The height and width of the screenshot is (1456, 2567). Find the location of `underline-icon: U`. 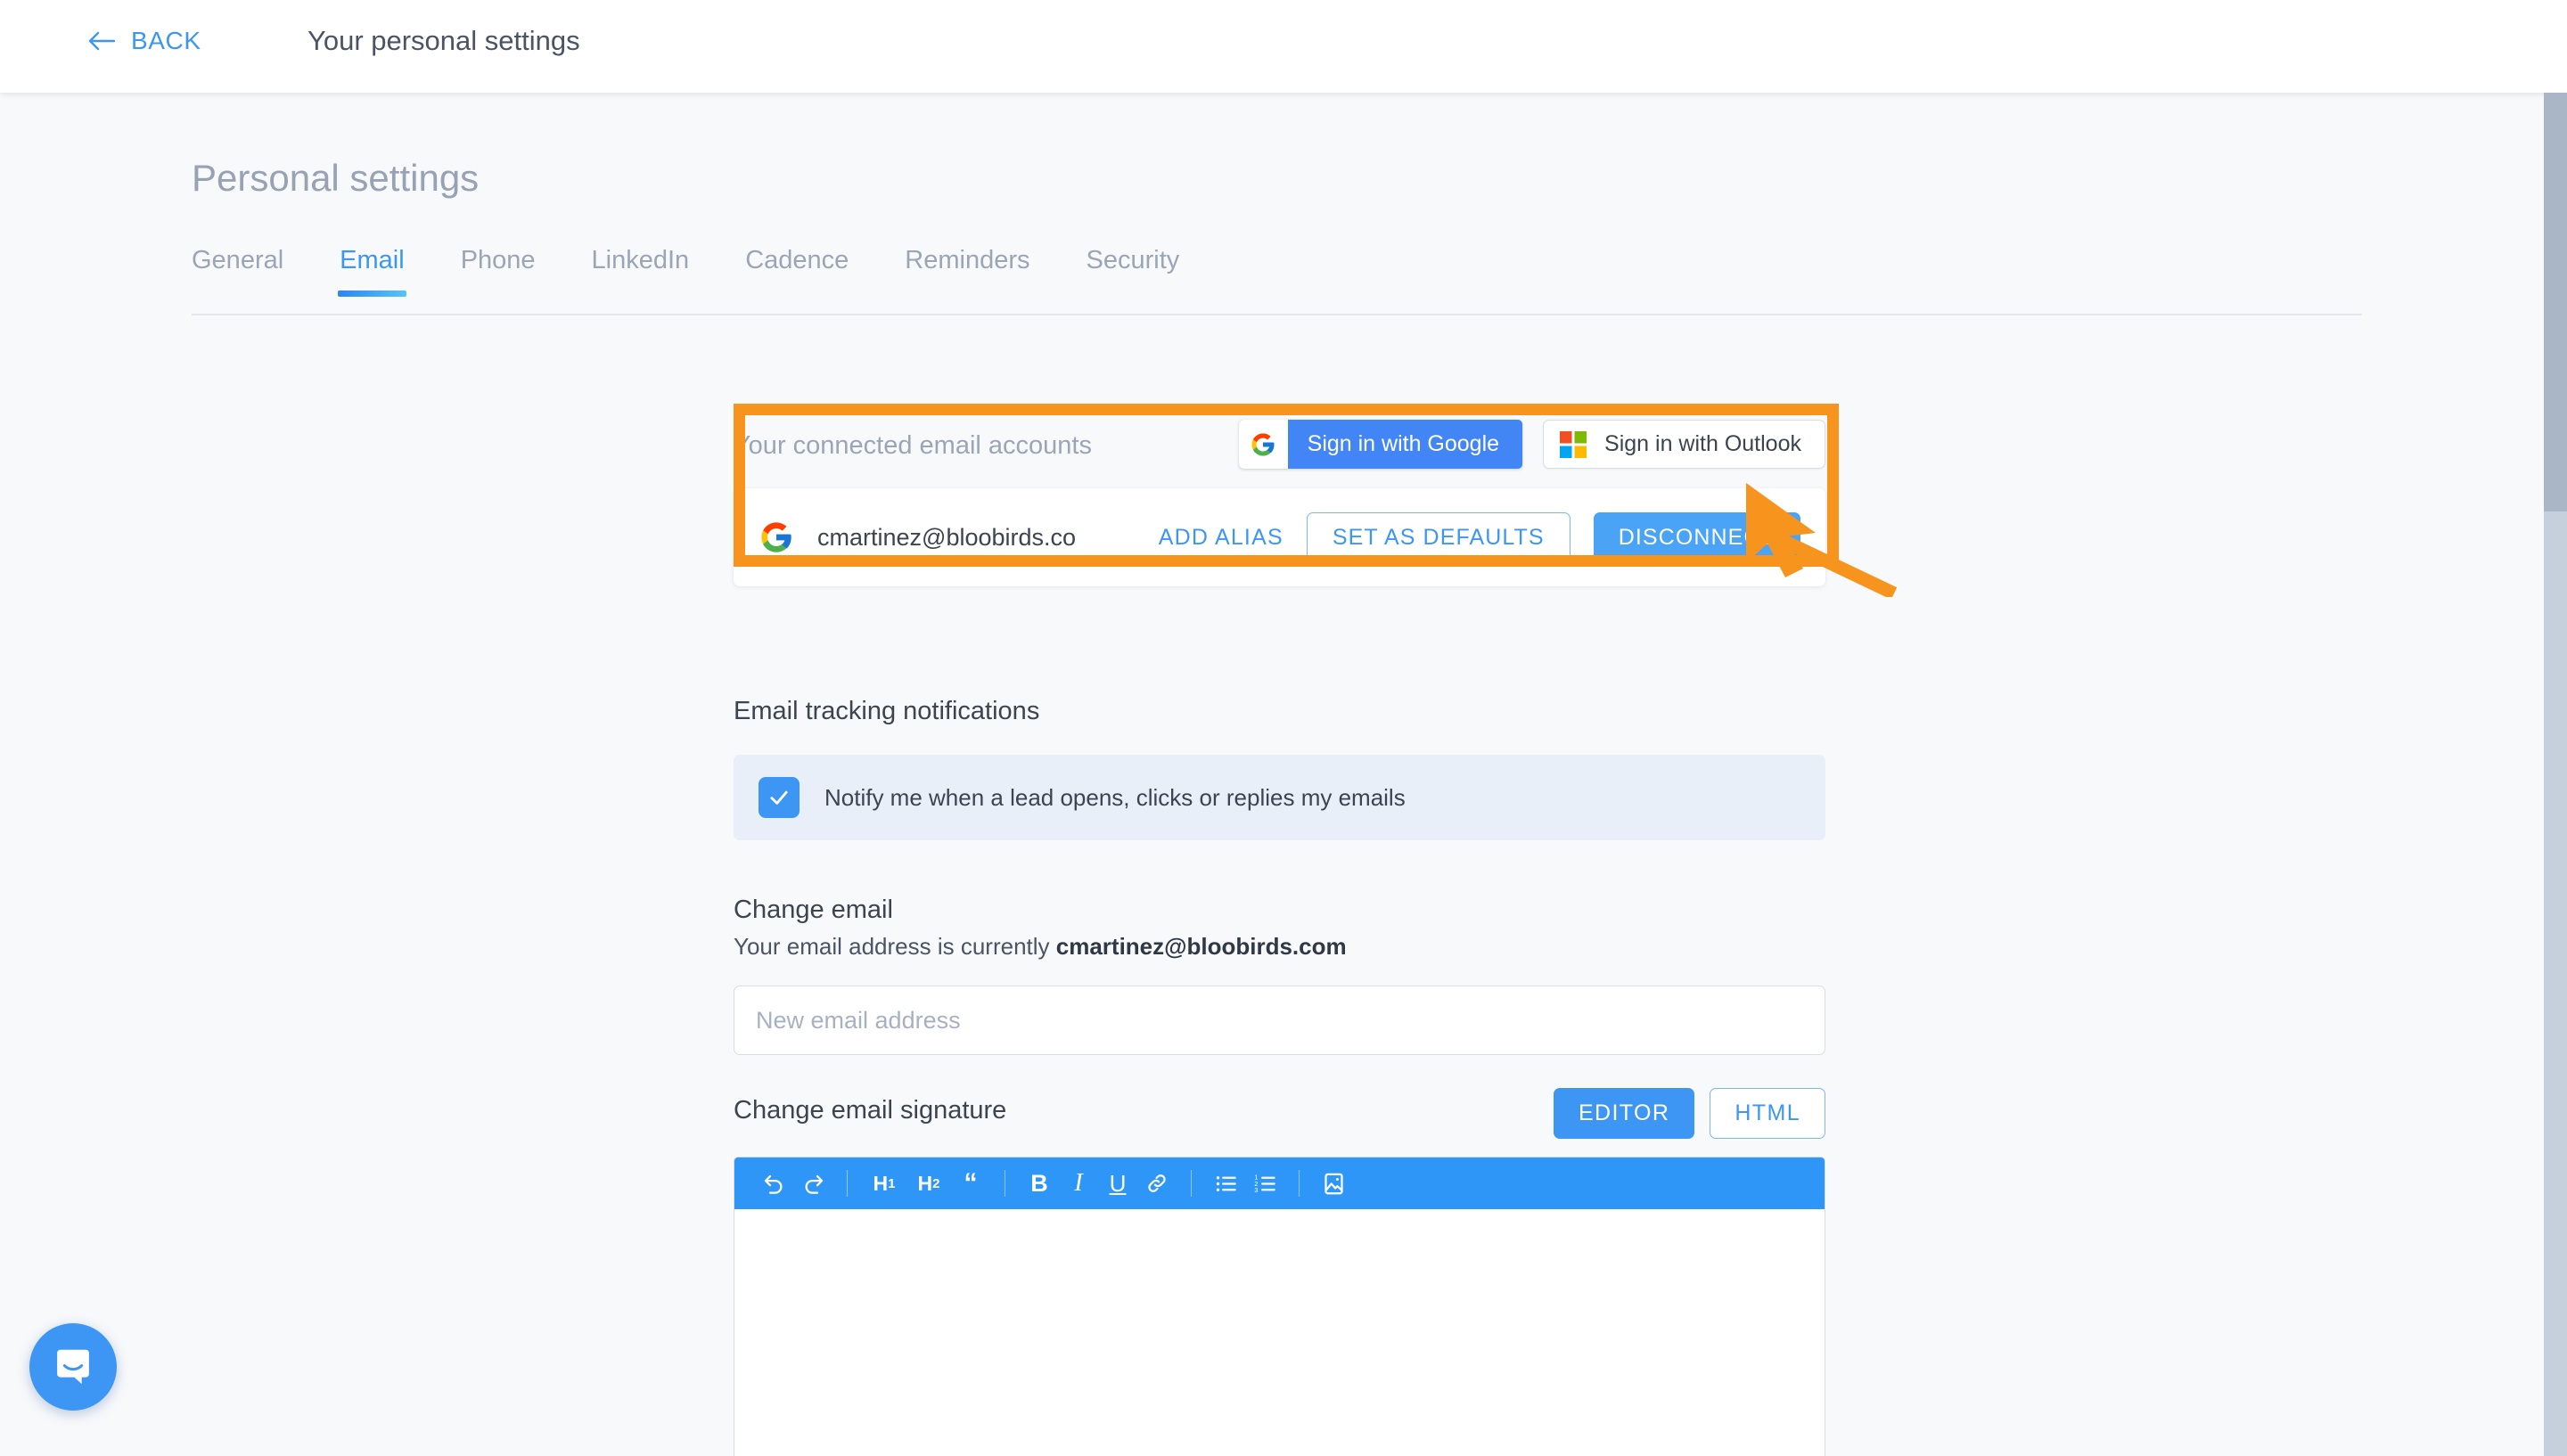

underline-icon: U is located at coordinates (1117, 1183).